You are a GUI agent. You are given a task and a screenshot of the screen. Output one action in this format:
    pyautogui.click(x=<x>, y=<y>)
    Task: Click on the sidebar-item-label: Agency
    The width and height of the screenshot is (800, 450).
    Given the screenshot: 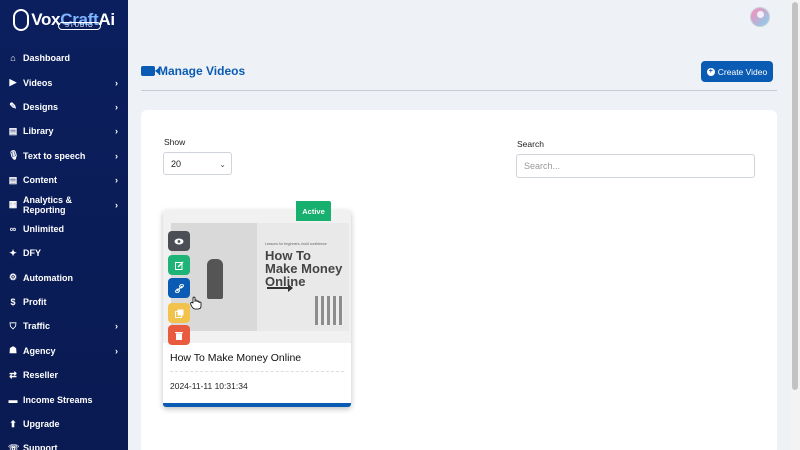 What is the action you would take?
    pyautogui.click(x=39, y=350)
    